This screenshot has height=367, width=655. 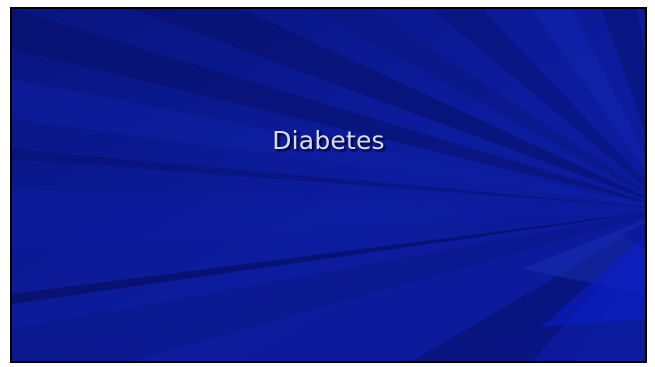 What do you see at coordinates (328, 140) in the screenshot?
I see `slide-title: Diabetes` at bounding box center [328, 140].